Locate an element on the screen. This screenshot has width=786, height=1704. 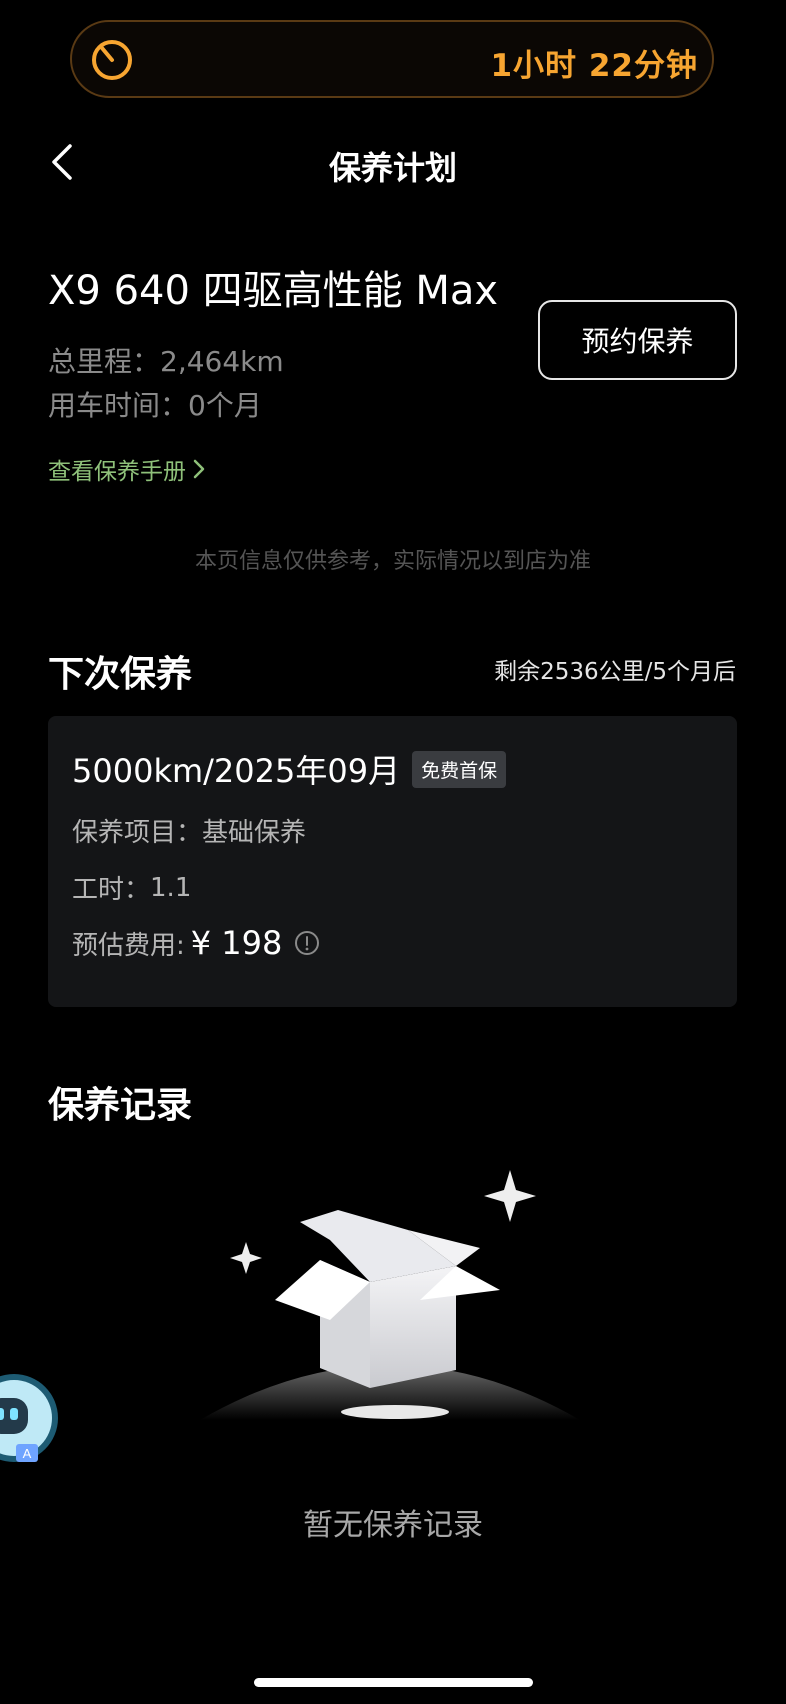
free-first-badge: 免费首保 is located at coordinates (459, 769).